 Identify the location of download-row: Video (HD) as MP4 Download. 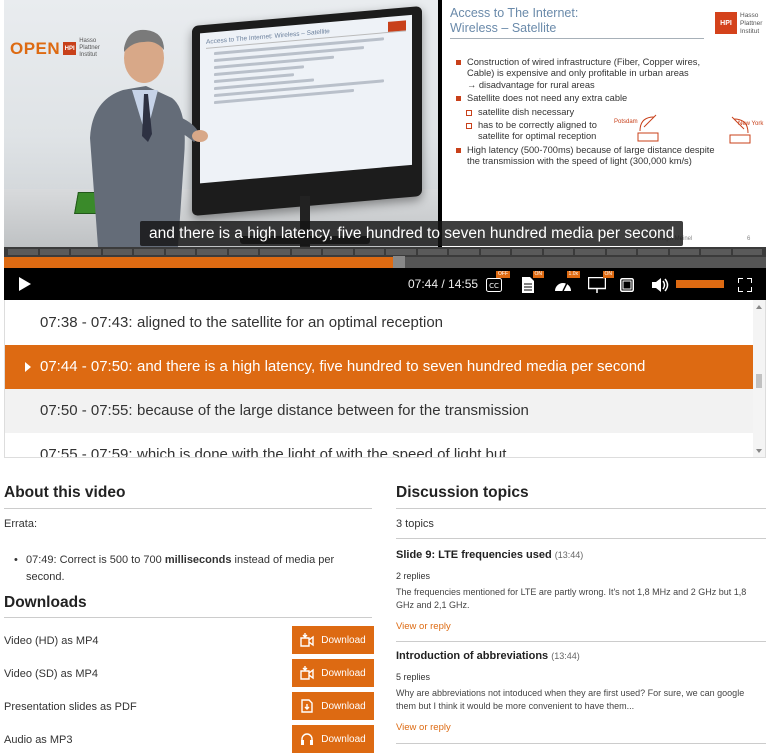
(189, 641).